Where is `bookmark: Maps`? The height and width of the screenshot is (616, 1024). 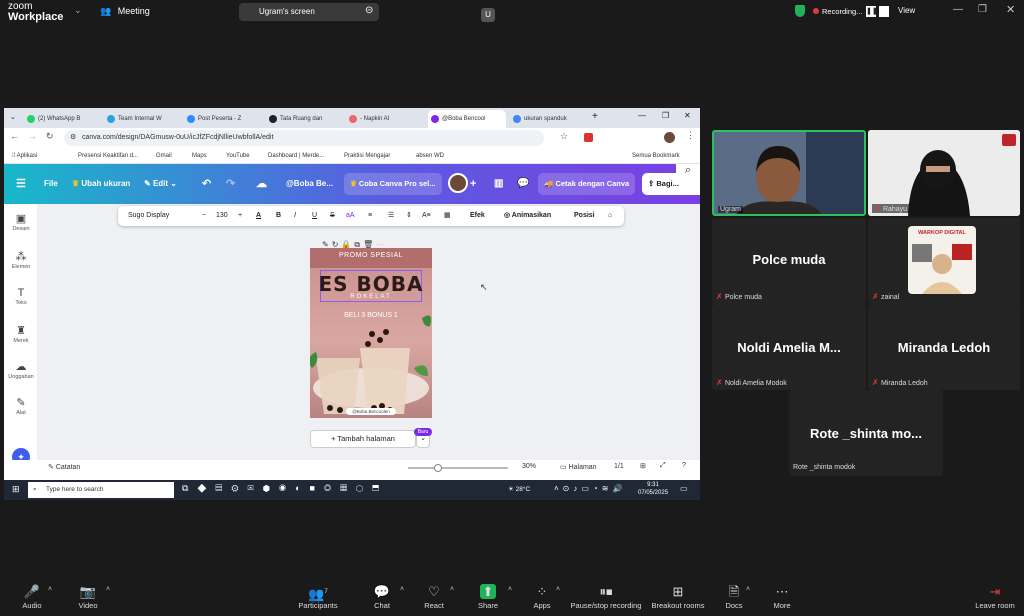 bookmark: Maps is located at coordinates (199, 156).